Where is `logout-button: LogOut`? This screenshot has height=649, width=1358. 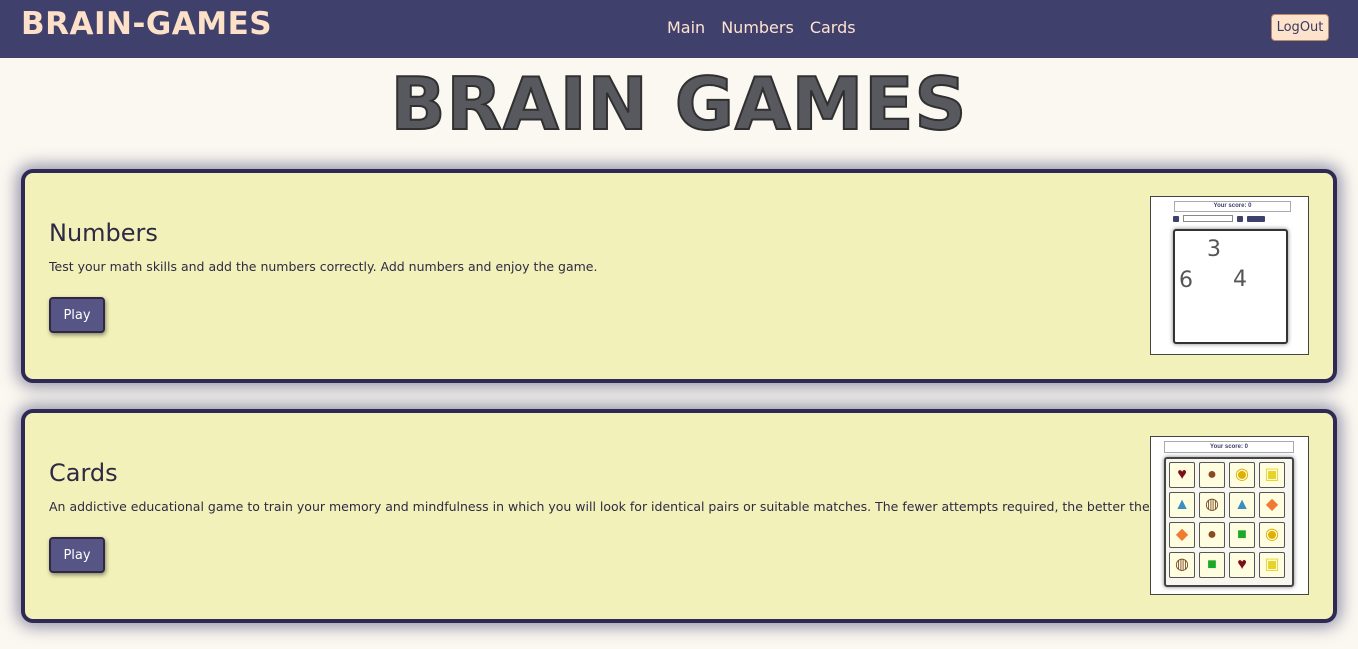
logout-button: LogOut is located at coordinates (1300, 27).